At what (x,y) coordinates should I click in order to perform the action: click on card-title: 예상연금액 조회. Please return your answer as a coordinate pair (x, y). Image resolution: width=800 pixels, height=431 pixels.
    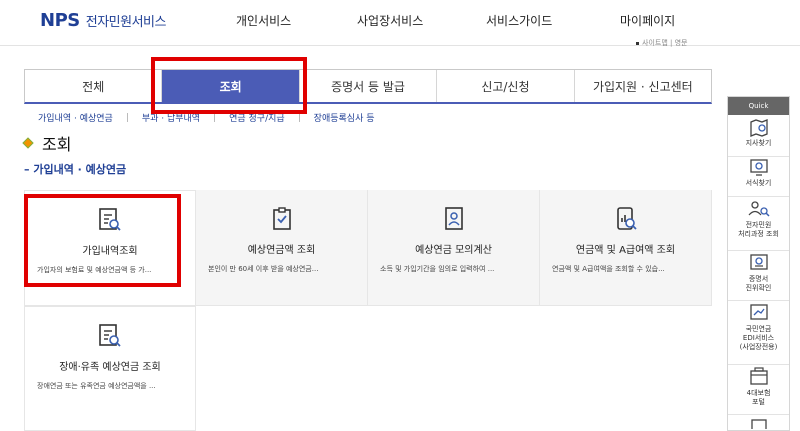
    Looking at the image, I should click on (281, 250).